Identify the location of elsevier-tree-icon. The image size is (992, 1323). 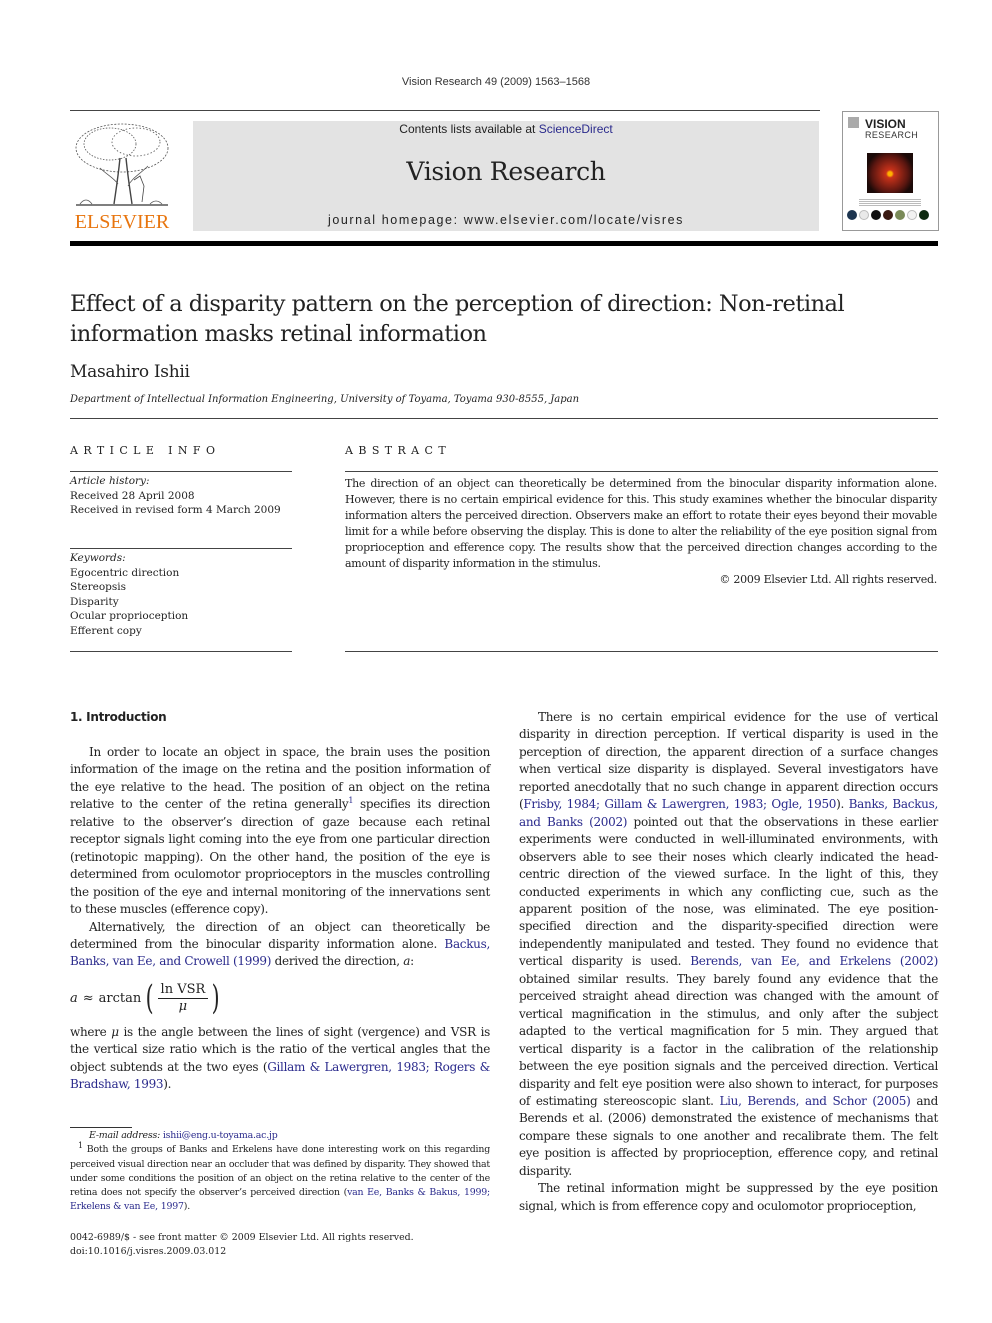
(122, 164).